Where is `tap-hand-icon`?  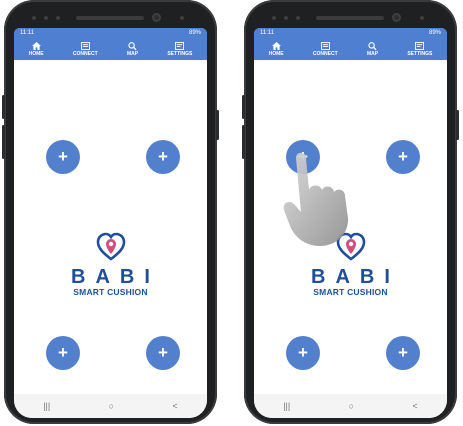
tap-hand-icon is located at coordinates (316, 199).